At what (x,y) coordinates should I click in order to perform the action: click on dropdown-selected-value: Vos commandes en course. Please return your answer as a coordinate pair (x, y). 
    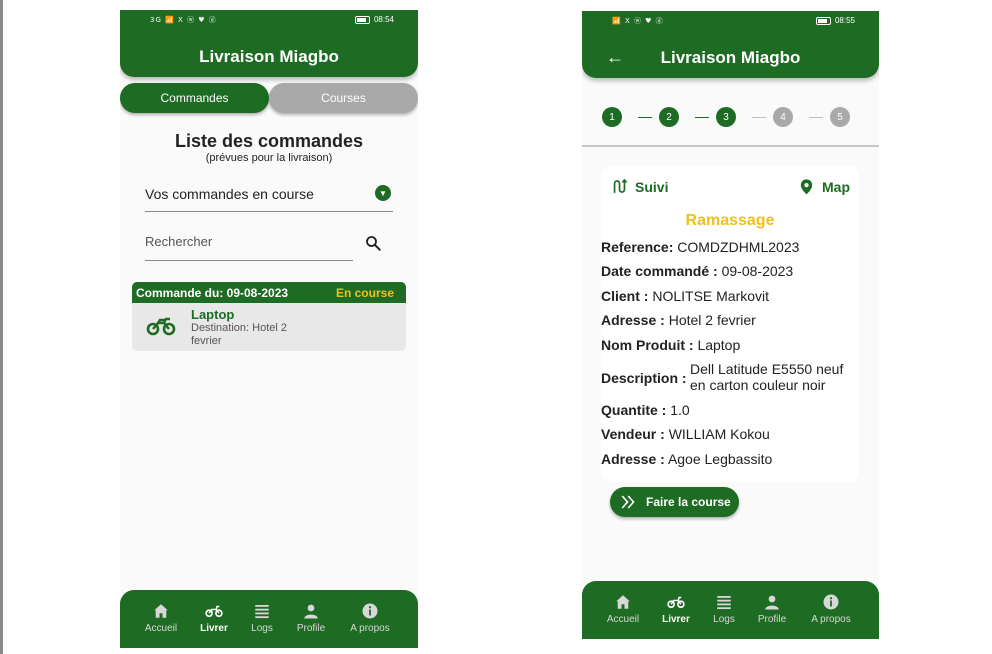
    Looking at the image, I should click on (229, 194).